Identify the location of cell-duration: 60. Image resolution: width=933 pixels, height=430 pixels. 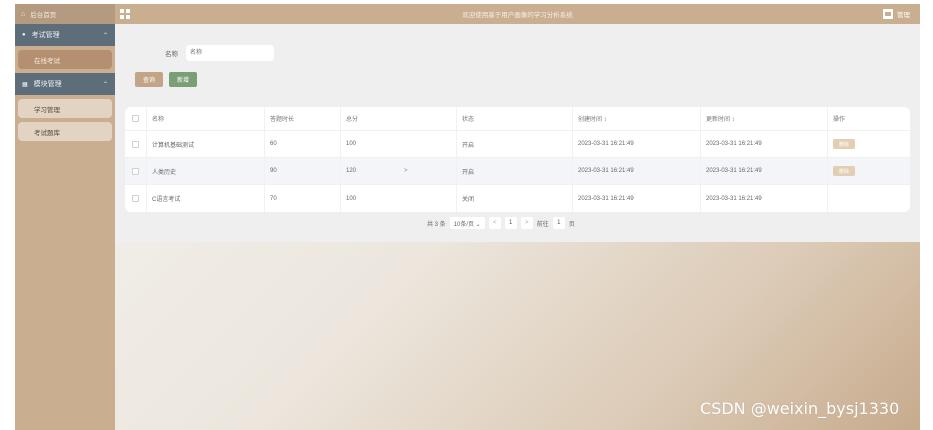
(303, 144).